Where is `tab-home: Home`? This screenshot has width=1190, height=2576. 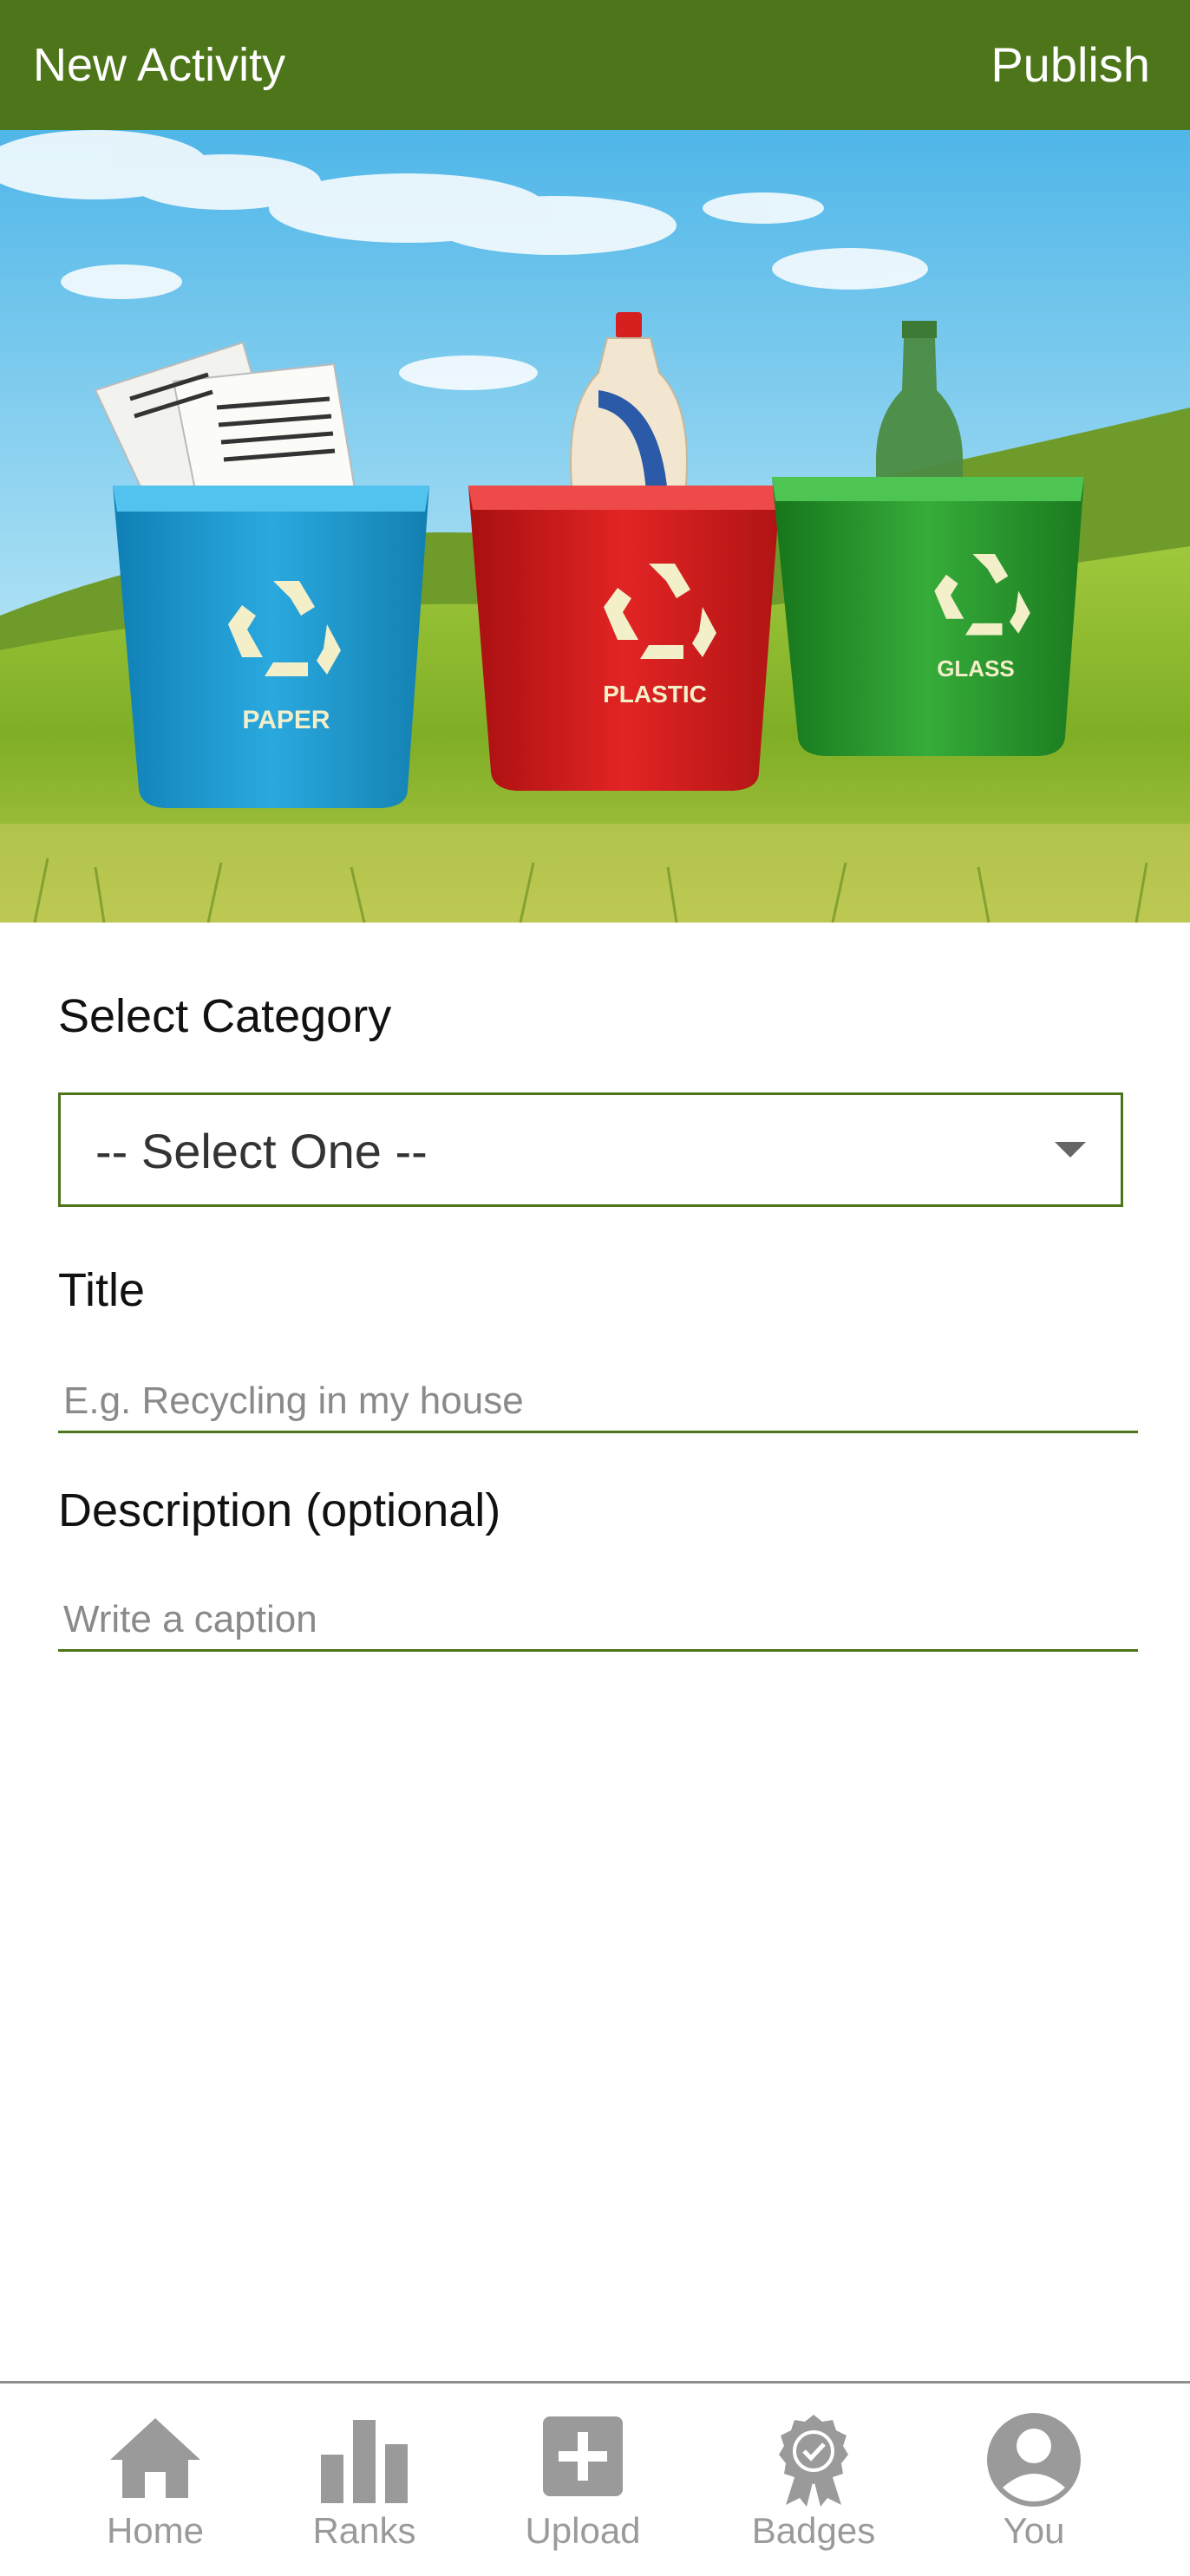
tab-home: Home is located at coordinates (155, 2480).